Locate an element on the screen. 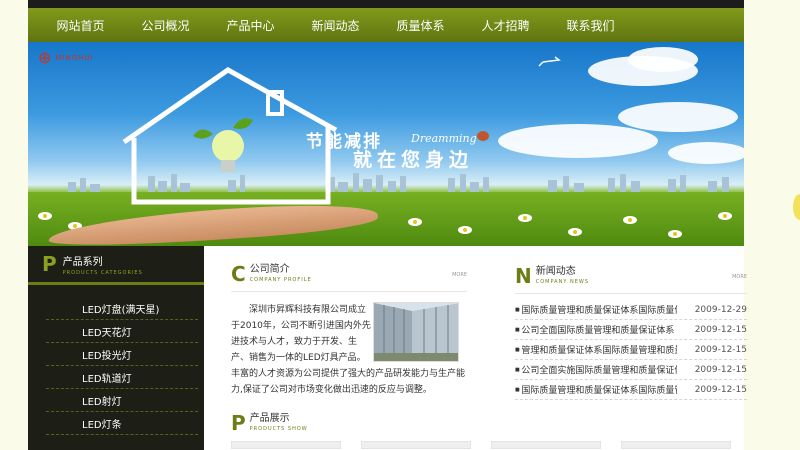  sidebar-title: 产品系列 is located at coordinates (82, 262).